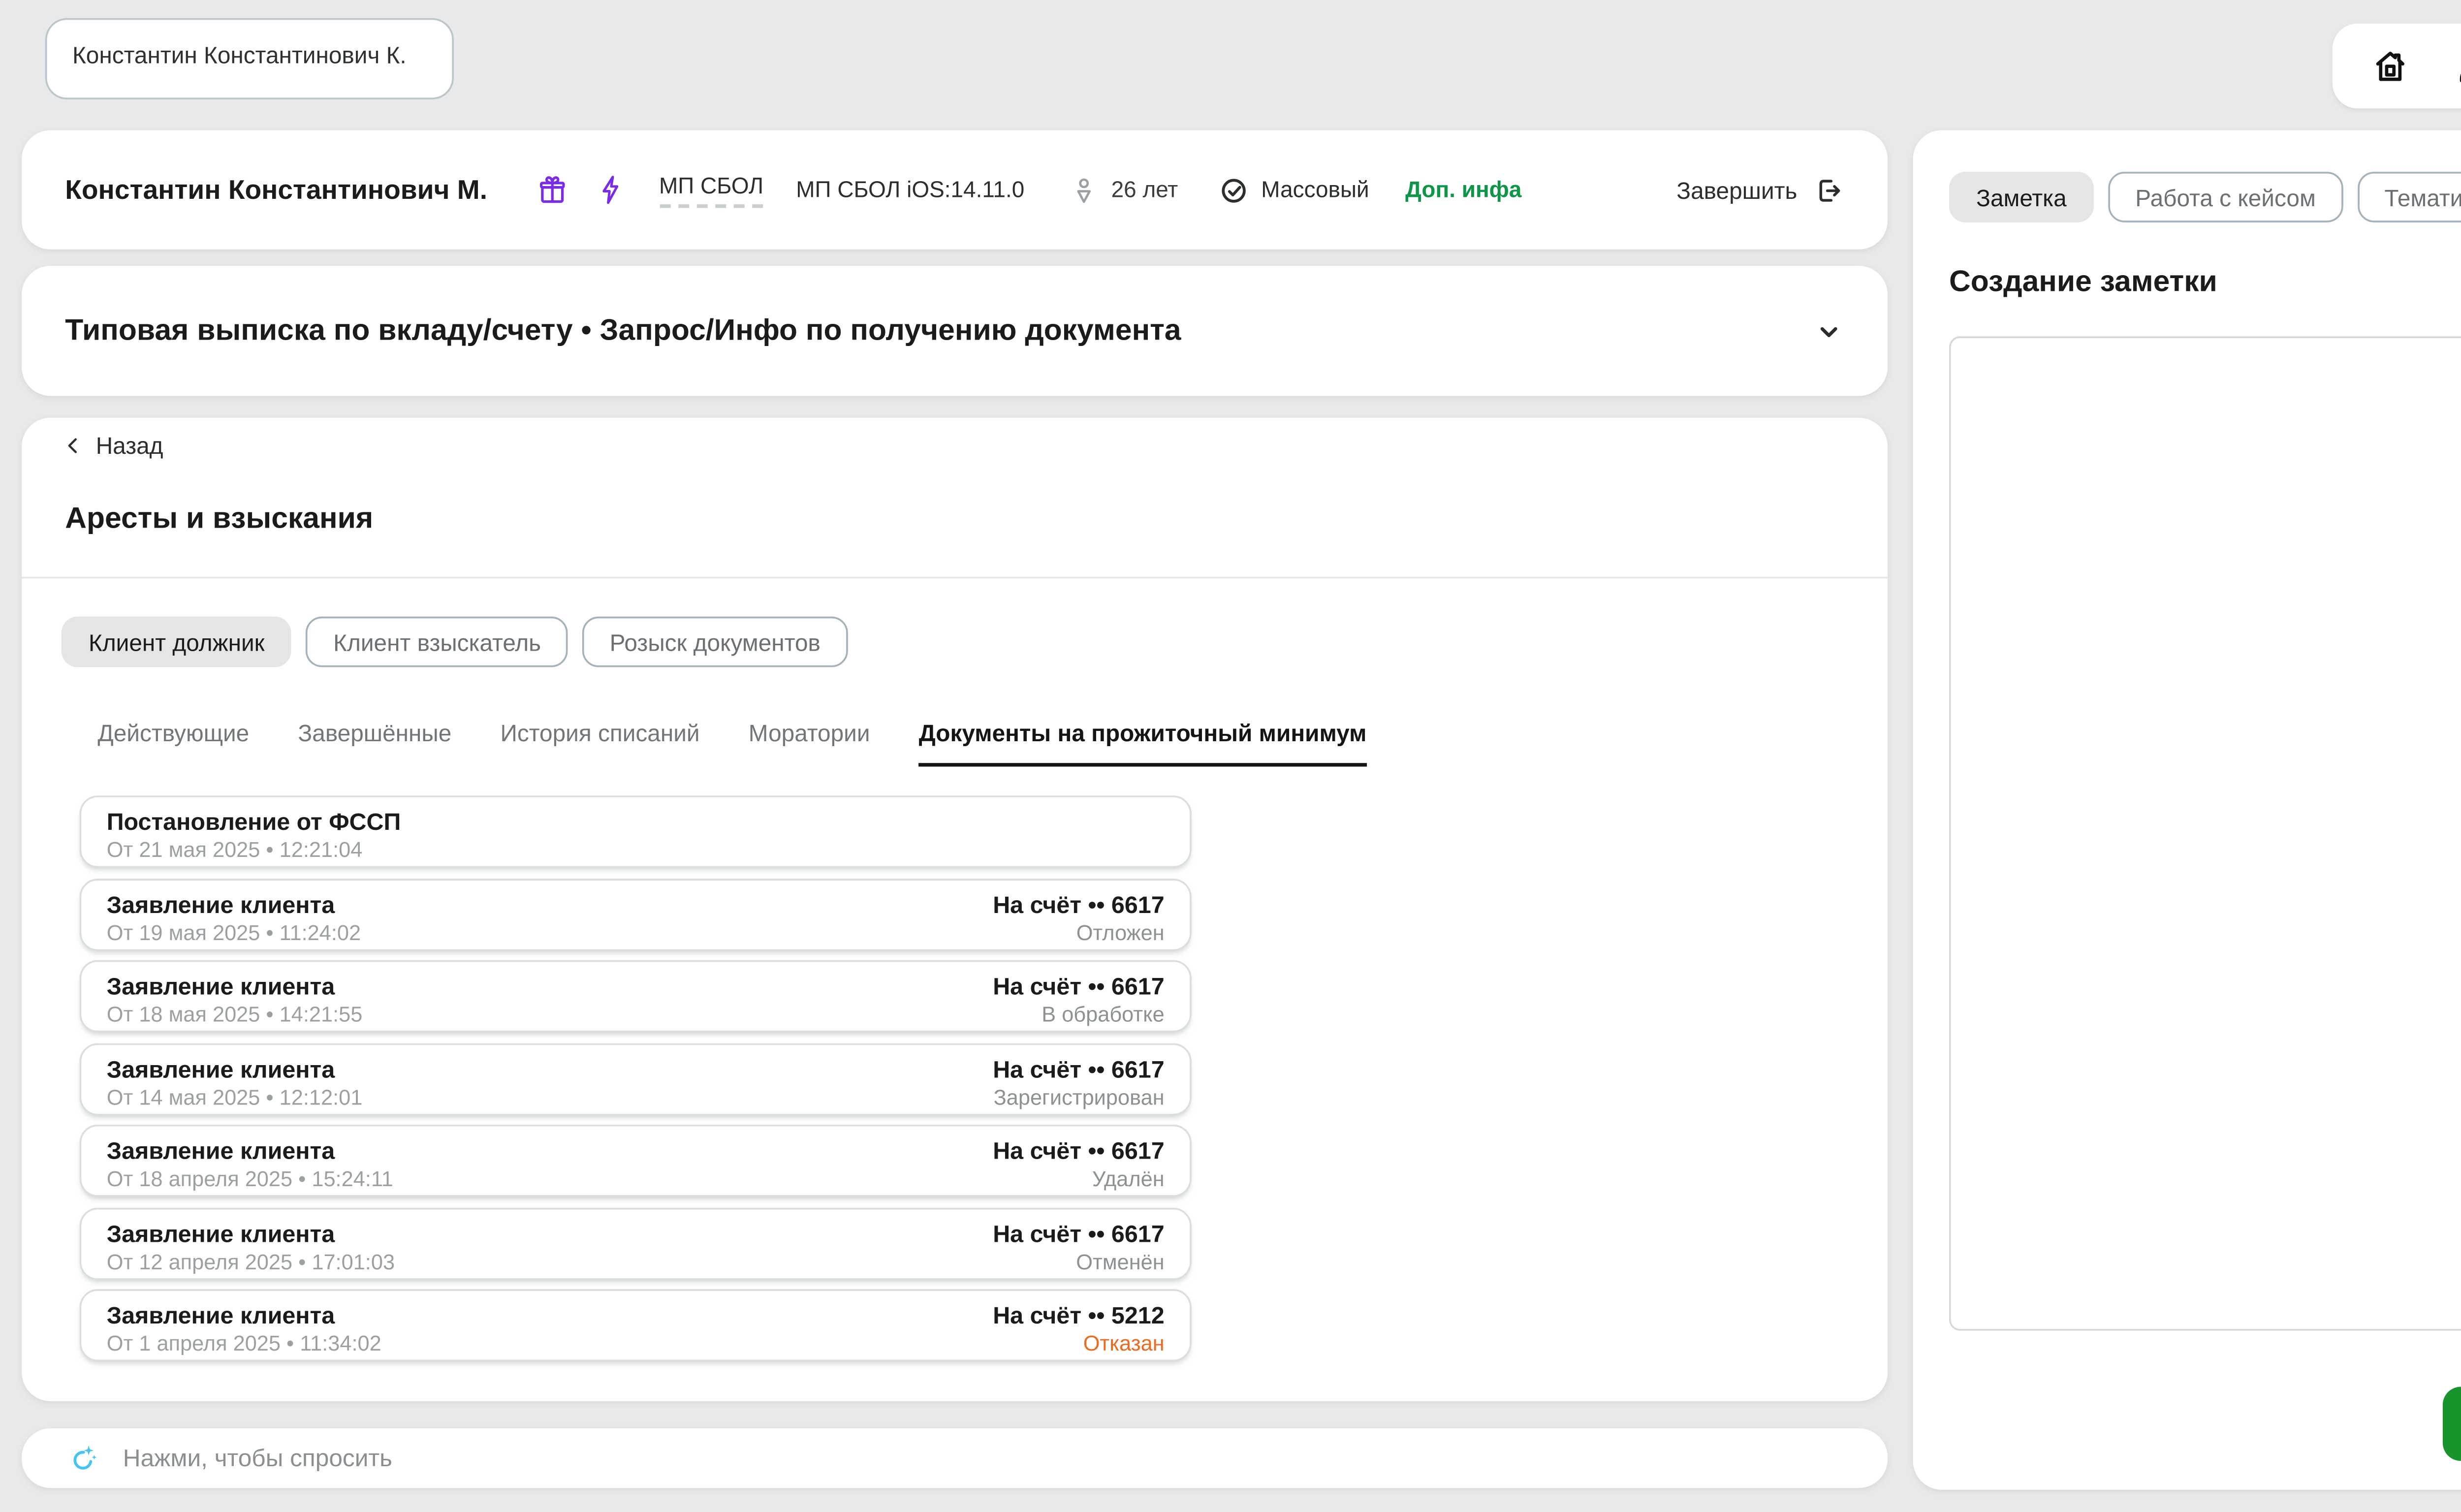 This screenshot has height=1512, width=2461. What do you see at coordinates (711, 190) in the screenshot?
I see `channel-short: МП СБОЛ` at bounding box center [711, 190].